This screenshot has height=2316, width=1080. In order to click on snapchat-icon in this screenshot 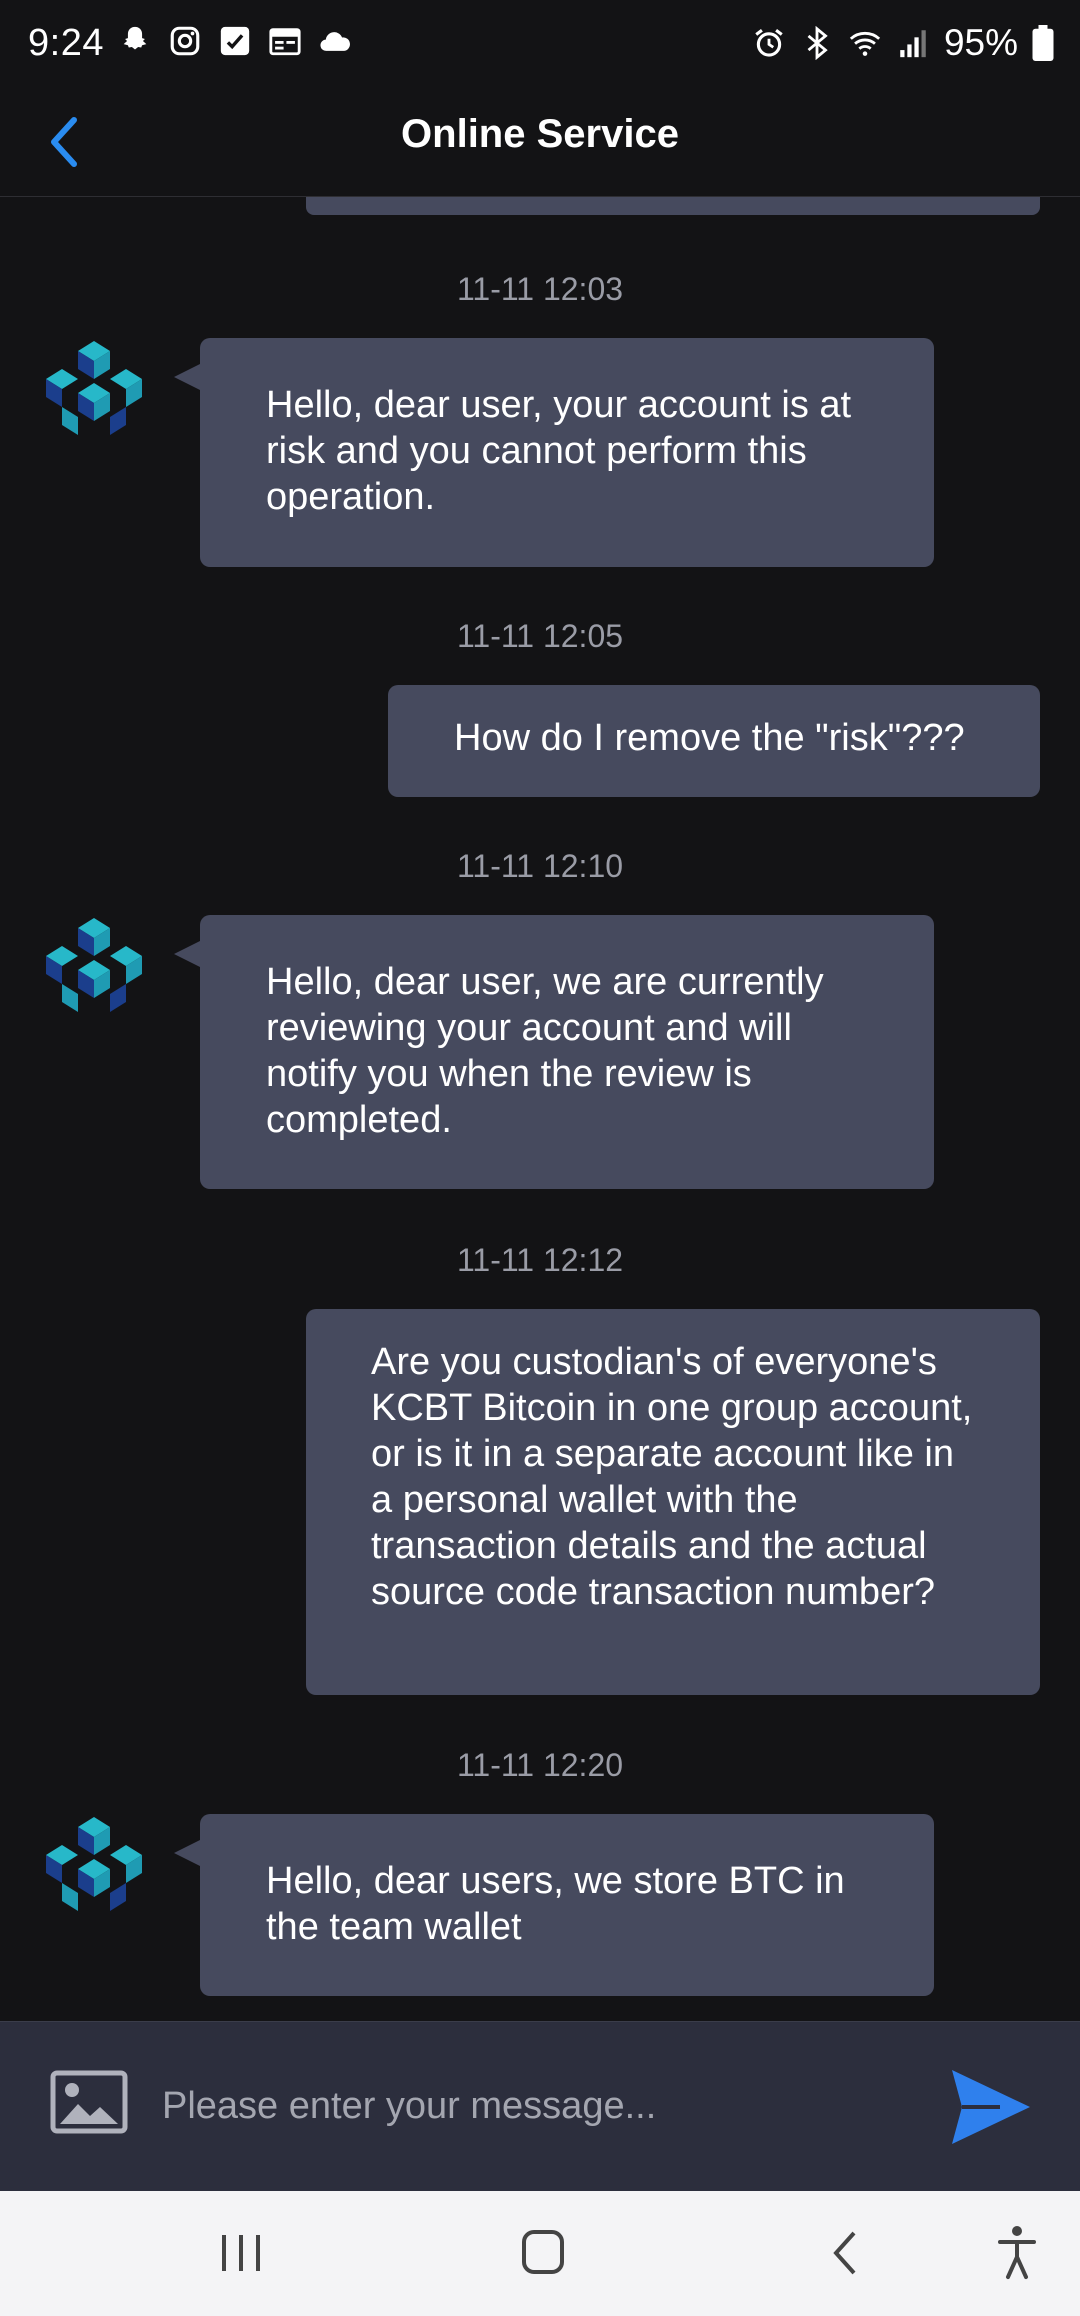, I will do `click(135, 38)`.